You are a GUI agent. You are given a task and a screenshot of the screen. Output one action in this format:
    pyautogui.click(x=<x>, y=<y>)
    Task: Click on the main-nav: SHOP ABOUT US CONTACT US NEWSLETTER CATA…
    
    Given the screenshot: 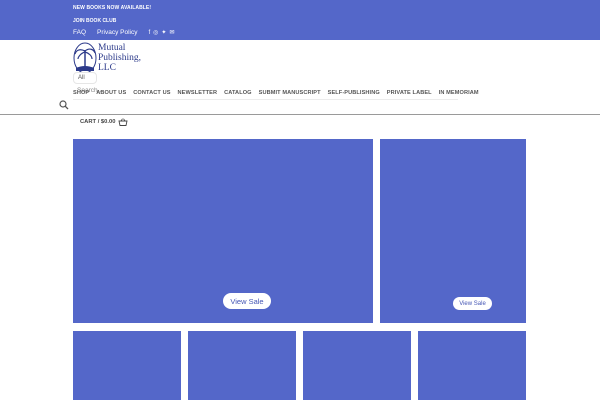 What is the action you would take?
    pyautogui.click(x=276, y=93)
    